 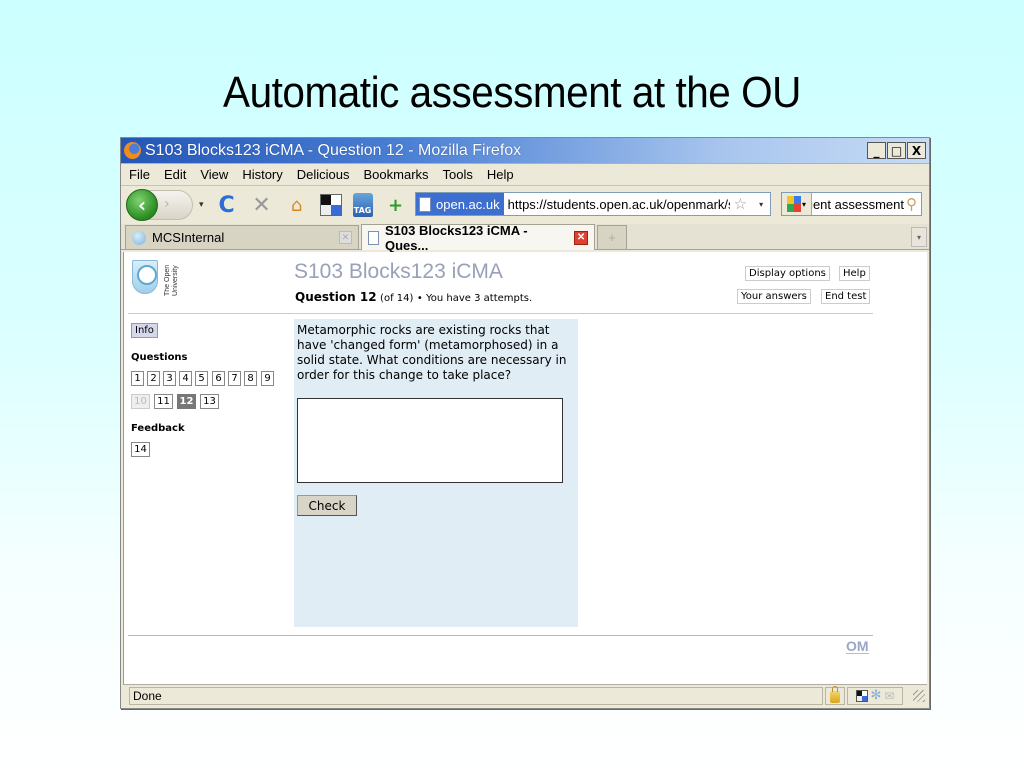 I want to click on lock-icon, so click(x=835, y=694).